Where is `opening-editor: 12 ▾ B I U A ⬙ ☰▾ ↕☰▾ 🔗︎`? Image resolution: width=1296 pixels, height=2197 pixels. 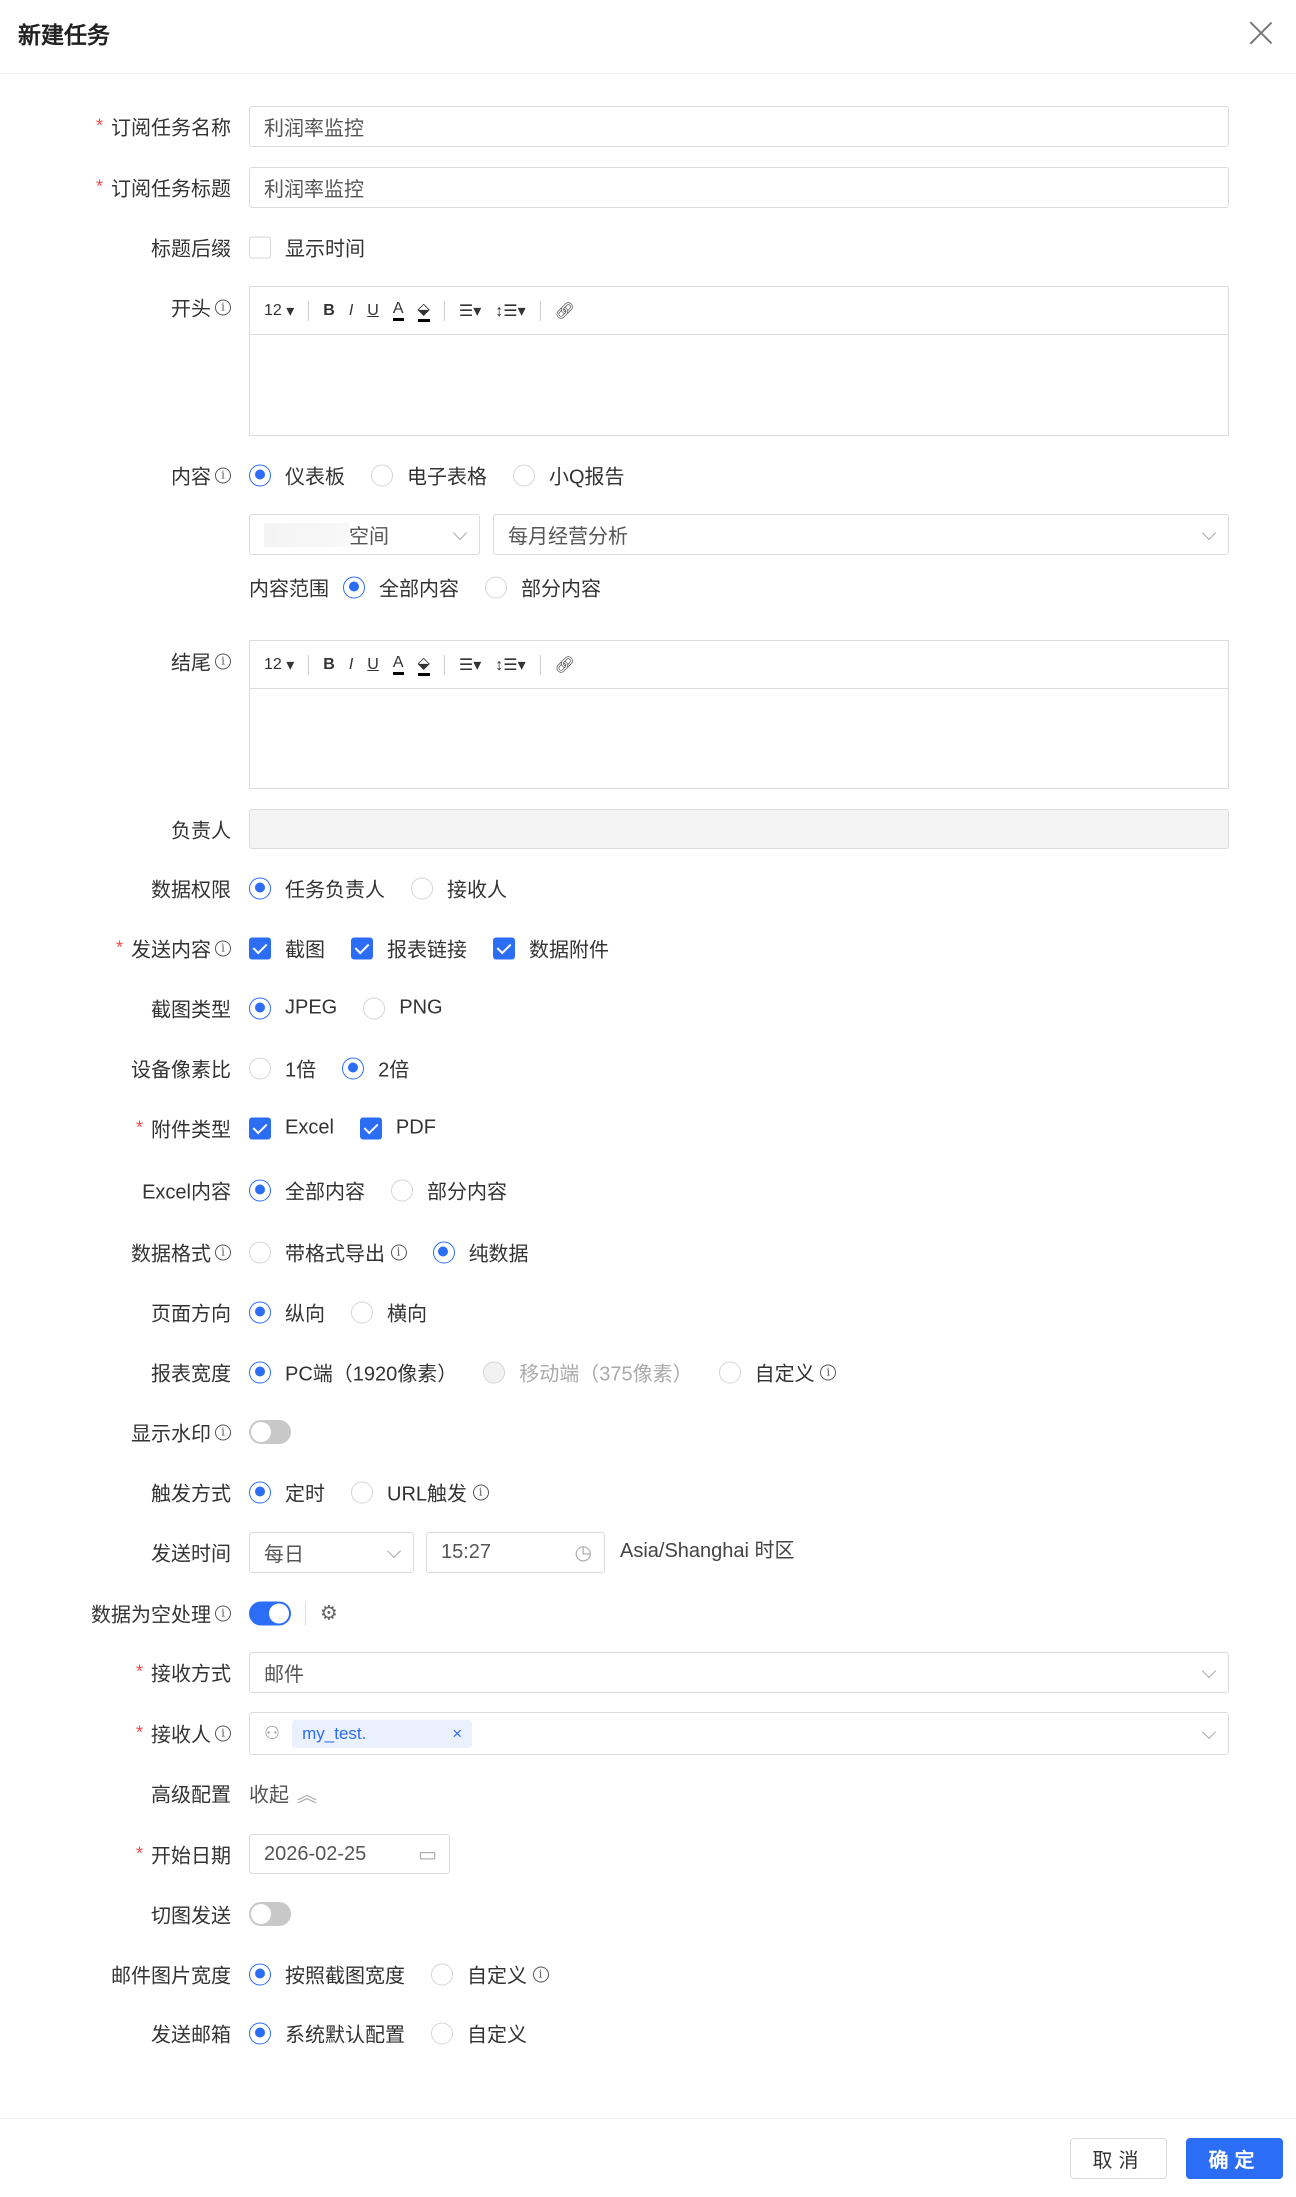 opening-editor: 12 ▾ B I U A ⬙ ☰▾ ↕☰▾ 🔗︎ is located at coordinates (739, 361).